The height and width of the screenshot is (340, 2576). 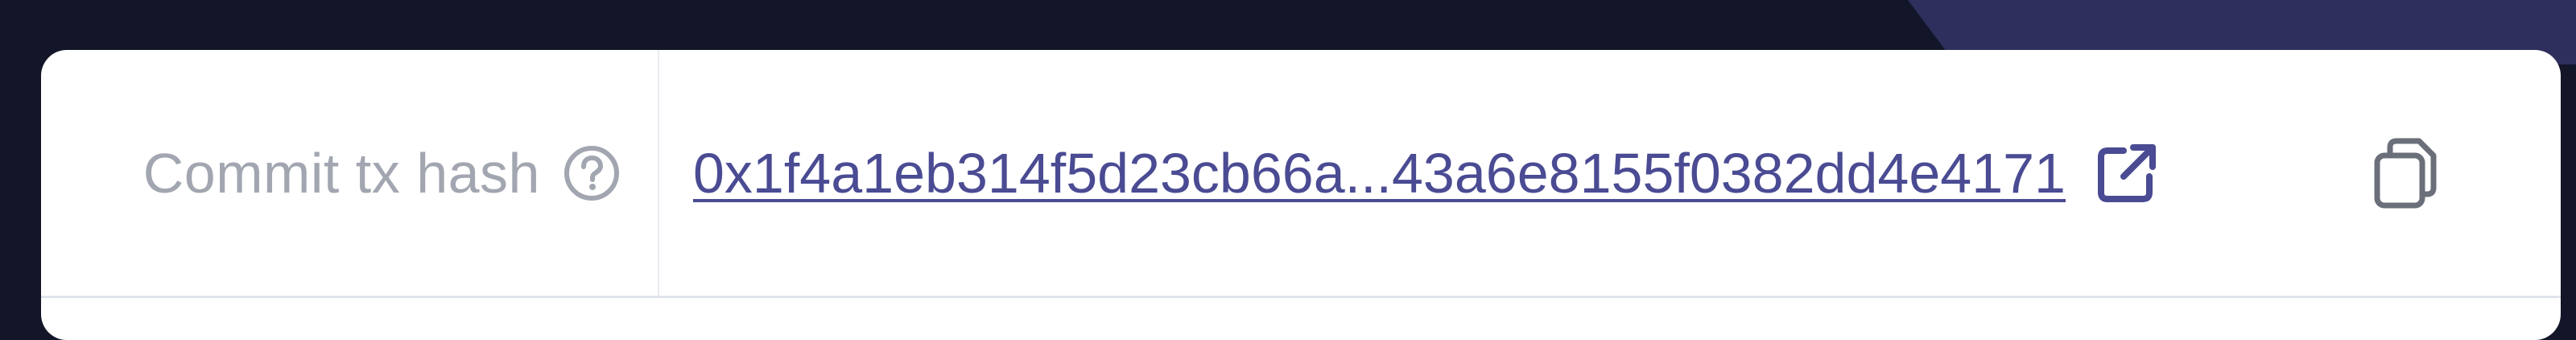 What do you see at coordinates (341, 173) in the screenshot?
I see `commit-tx-hash-label: Commit tx hash` at bounding box center [341, 173].